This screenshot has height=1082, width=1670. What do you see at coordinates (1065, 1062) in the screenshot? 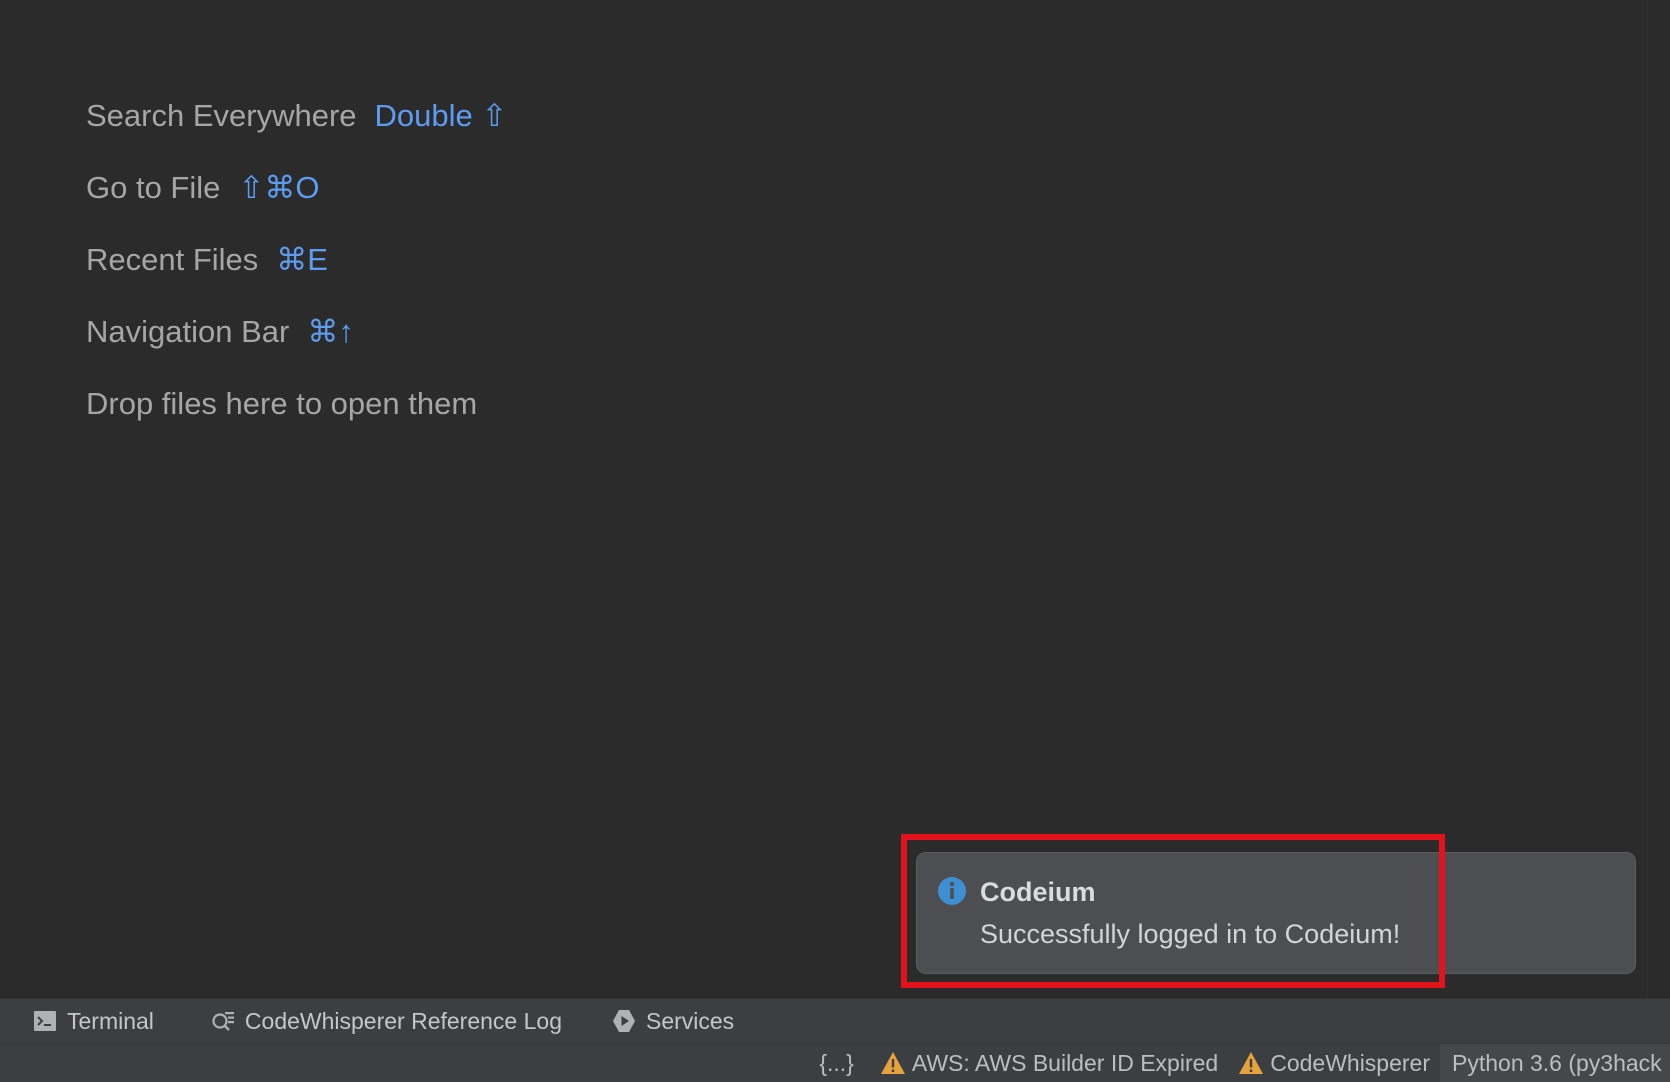
I see `status-aws-label: AWS: AWS Builder ID Expired` at bounding box center [1065, 1062].